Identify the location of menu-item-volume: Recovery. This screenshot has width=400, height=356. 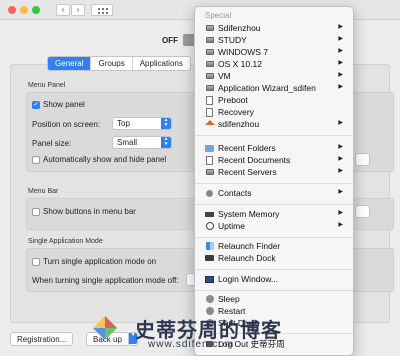
(274, 112).